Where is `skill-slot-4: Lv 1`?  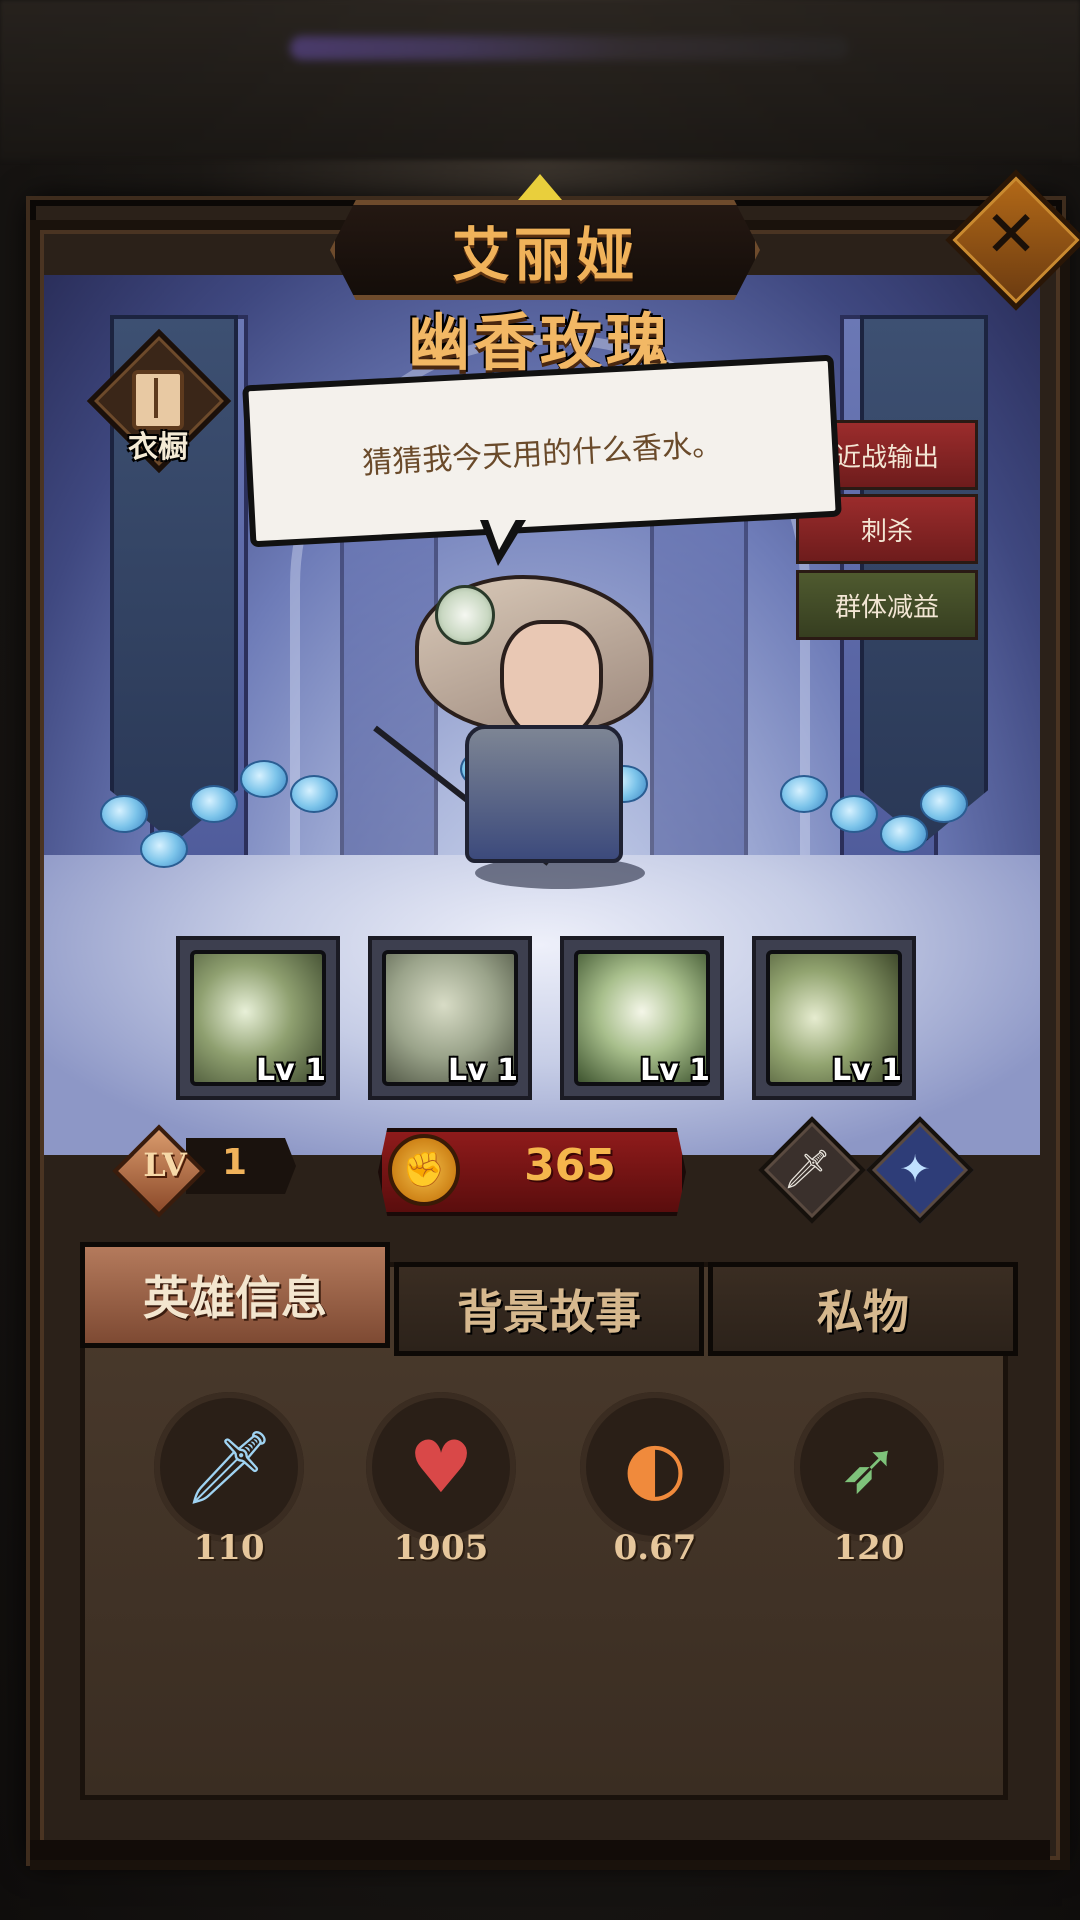 skill-slot-4: Lv 1 is located at coordinates (834, 1018).